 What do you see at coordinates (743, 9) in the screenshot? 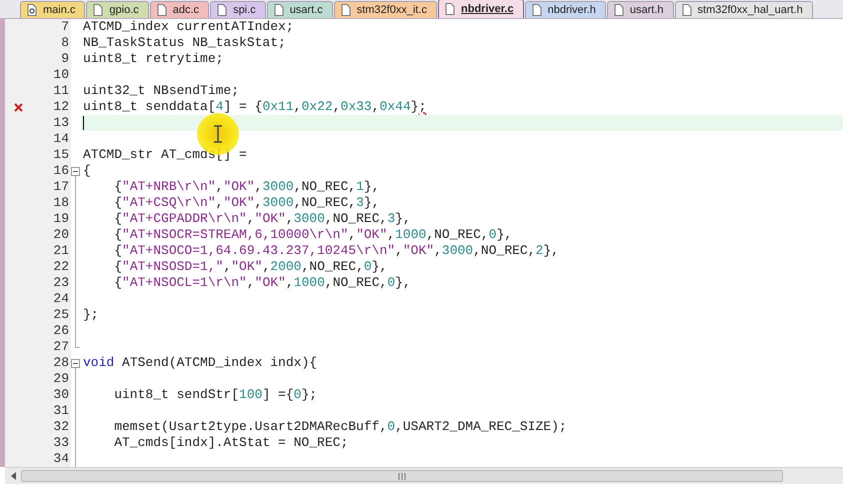
I see `file-tab: stm32f0xx_hal_uart.h` at bounding box center [743, 9].